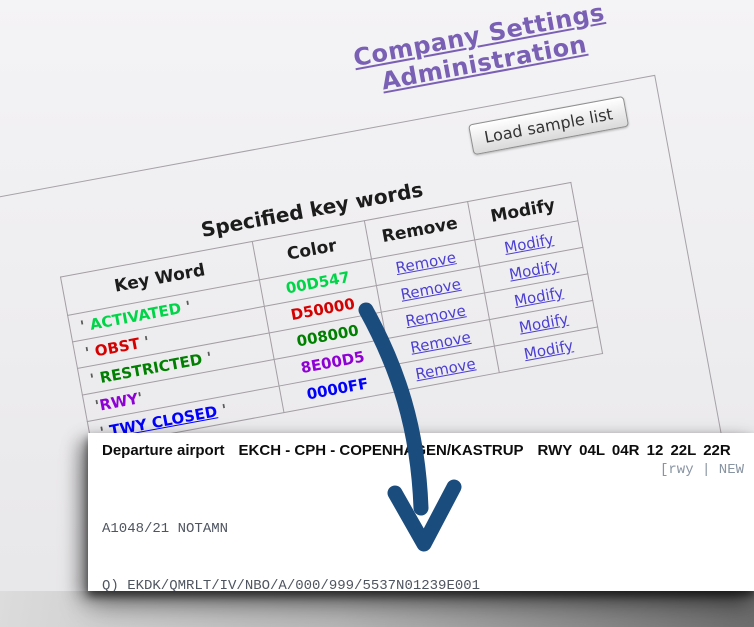 Image resolution: width=754 pixels, height=627 pixels. Describe the element at coordinates (117, 347) in the screenshot. I see `keyword-text: OBST` at that location.